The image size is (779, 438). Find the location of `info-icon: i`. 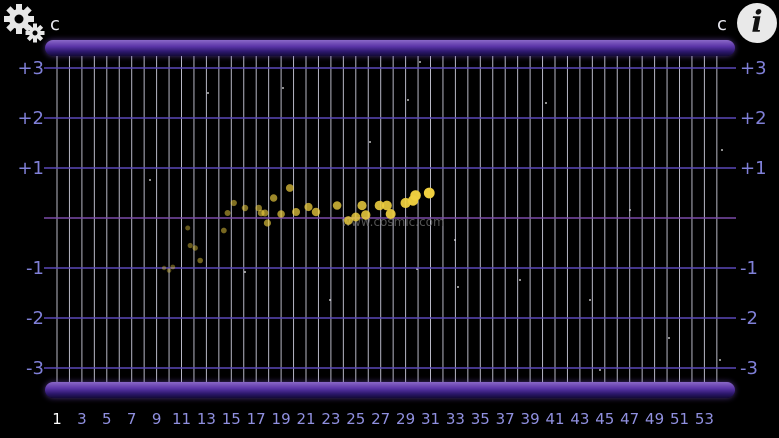

info-icon: i is located at coordinates (757, 22).